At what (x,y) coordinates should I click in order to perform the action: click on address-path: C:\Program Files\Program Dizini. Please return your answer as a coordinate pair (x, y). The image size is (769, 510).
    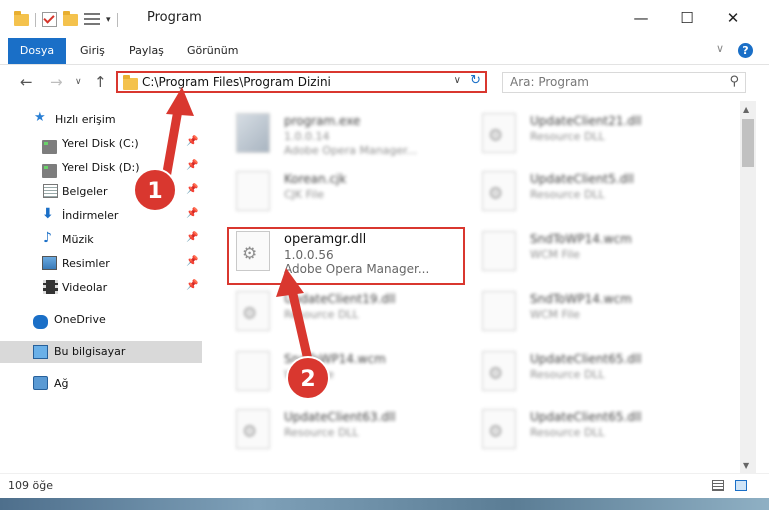
    Looking at the image, I should click on (236, 82).